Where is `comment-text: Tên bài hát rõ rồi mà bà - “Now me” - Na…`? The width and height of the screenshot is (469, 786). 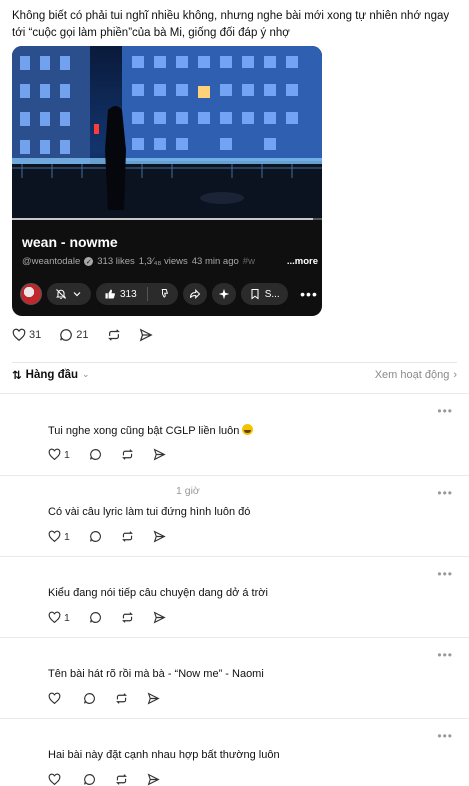 comment-text: Tên bài hát rõ rồi mà bà - “Now me” - Na… is located at coordinates (156, 674).